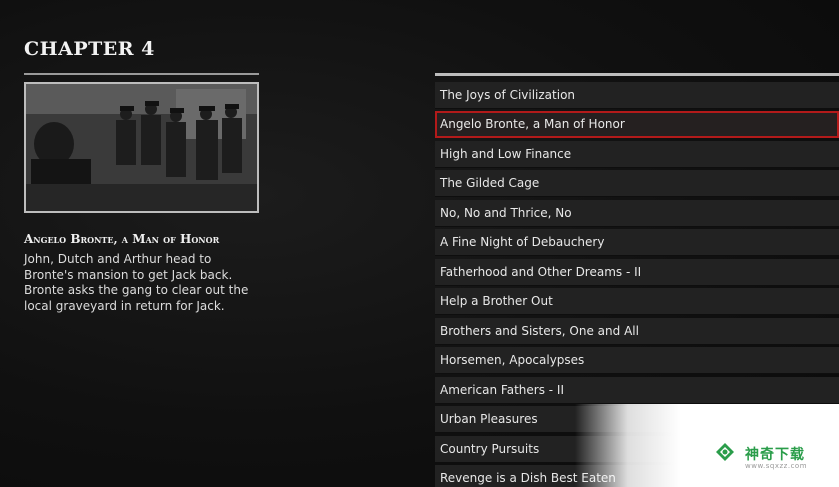 The height and width of the screenshot is (487, 839). Describe the element at coordinates (637, 242) in the screenshot. I see `mission-row: A Fine Night of Debauchery` at that location.